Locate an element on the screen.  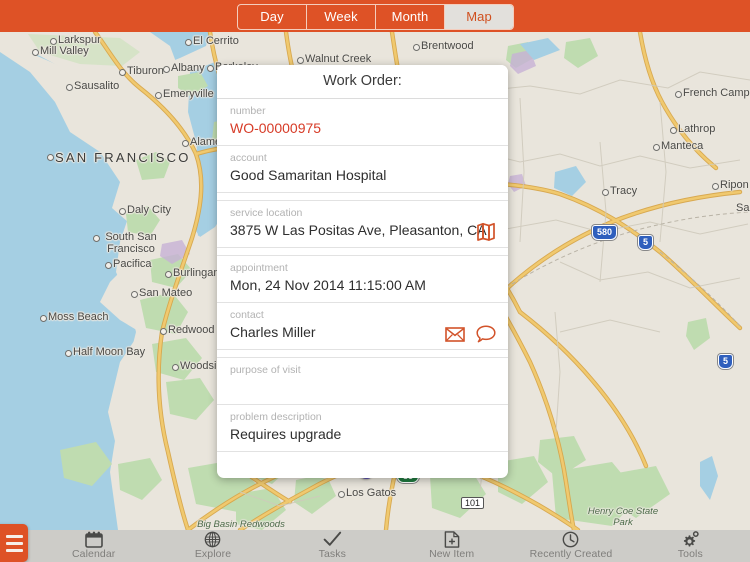
field-appointment: appointment Mon, 24 Nov 2014 11:15:00 AM is located at coordinates (362, 279).